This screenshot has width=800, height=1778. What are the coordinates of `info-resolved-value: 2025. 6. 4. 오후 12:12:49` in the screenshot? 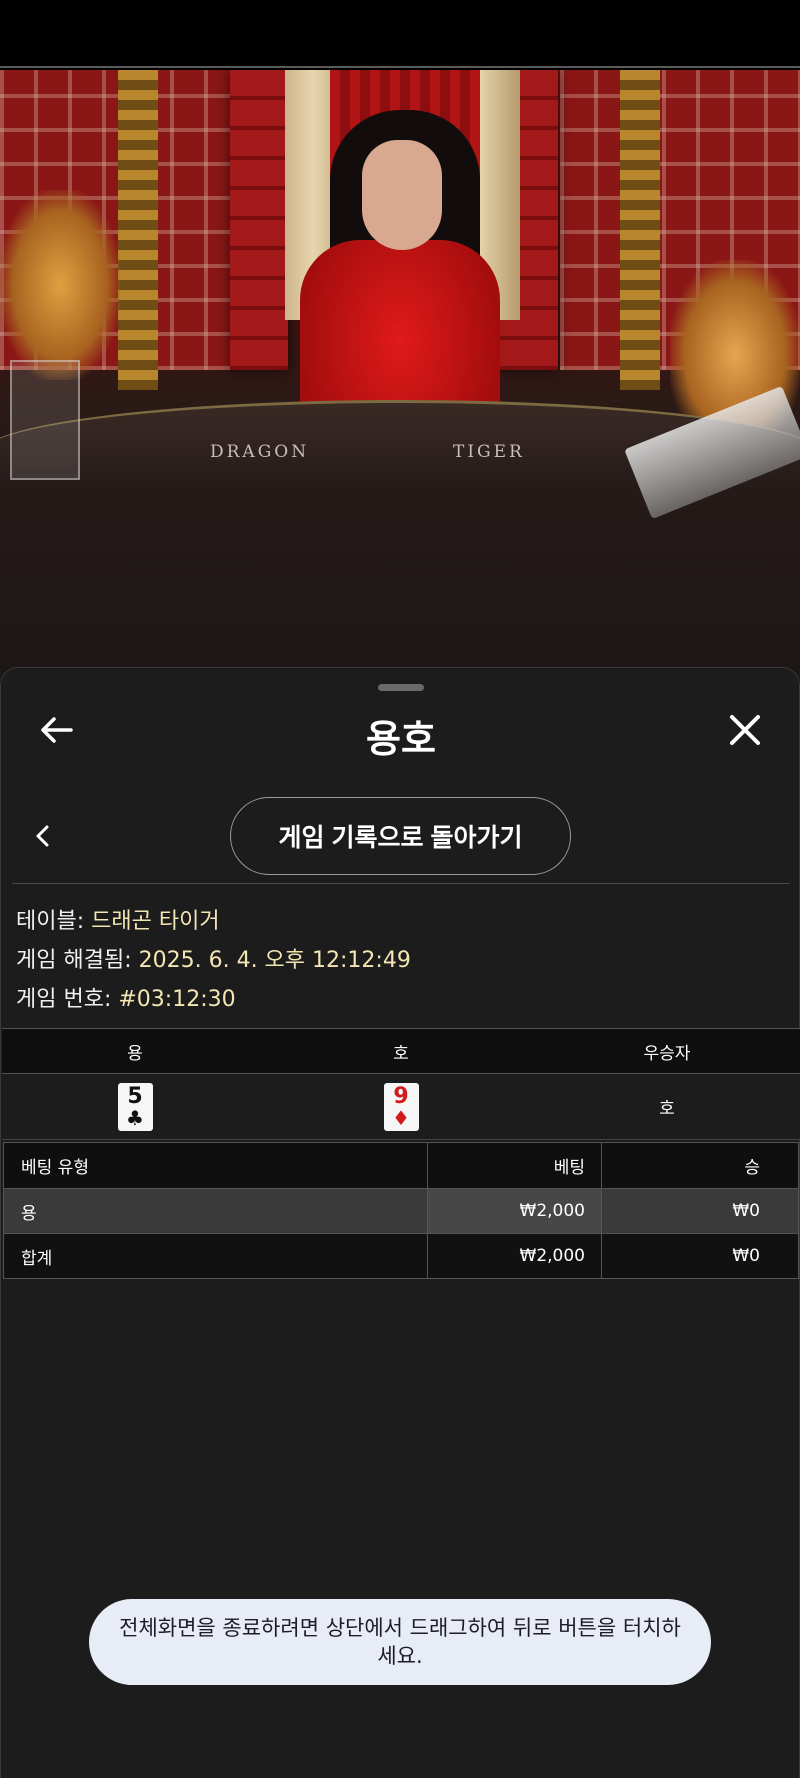 It's located at (274, 960).